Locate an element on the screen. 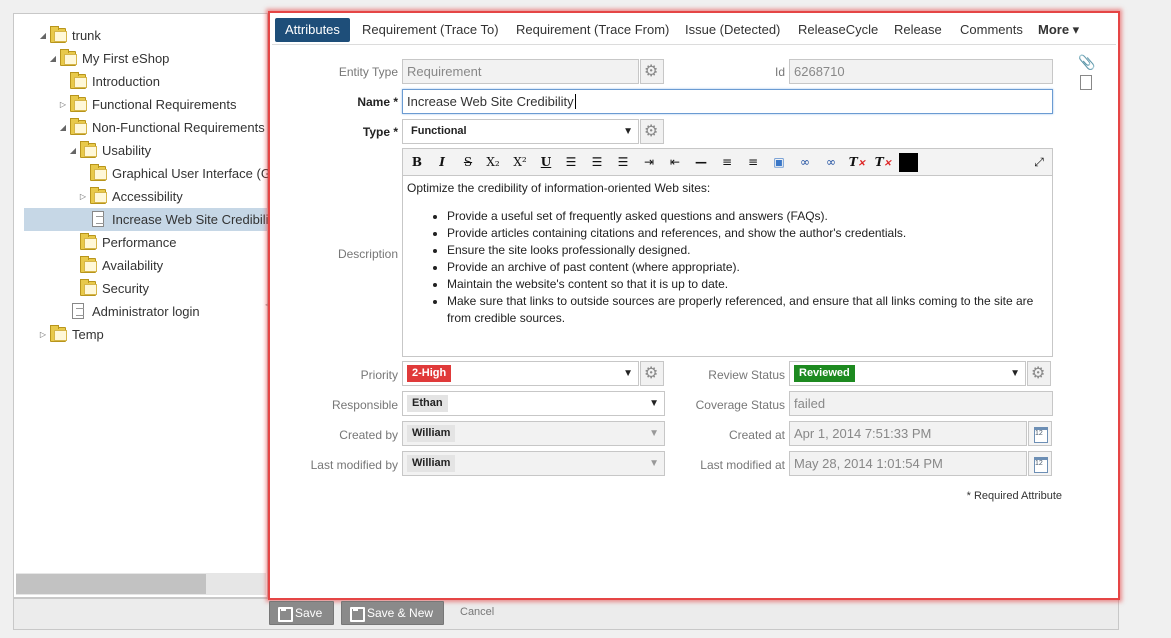 This screenshot has width=1171, height=638. created-at-label: Created at is located at coordinates (756, 435).